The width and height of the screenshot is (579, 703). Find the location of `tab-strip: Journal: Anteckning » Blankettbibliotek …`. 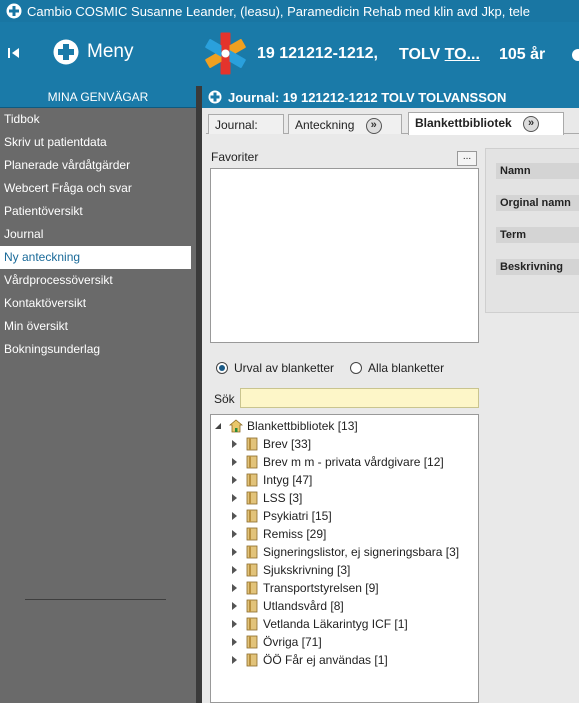

tab-strip: Journal: Anteckning » Blankettbibliotek … is located at coordinates (392, 123).